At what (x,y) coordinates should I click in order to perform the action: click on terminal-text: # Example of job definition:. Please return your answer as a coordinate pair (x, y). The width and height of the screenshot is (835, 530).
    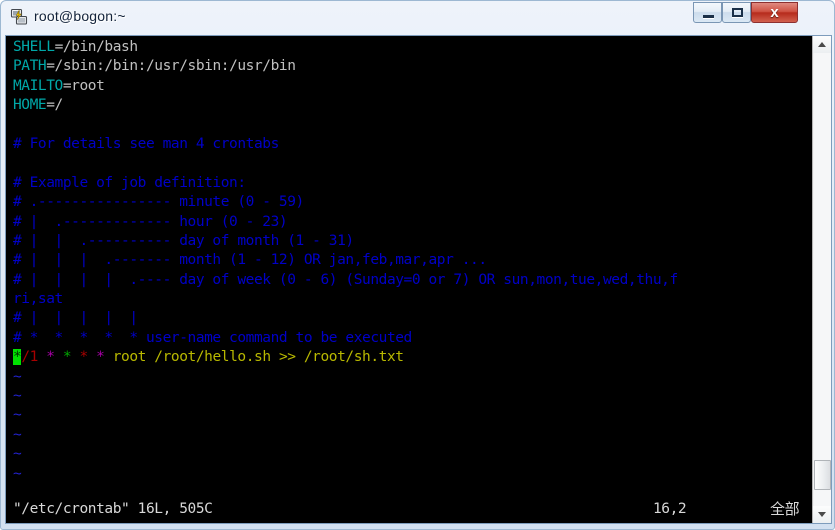
    Looking at the image, I should click on (129, 182).